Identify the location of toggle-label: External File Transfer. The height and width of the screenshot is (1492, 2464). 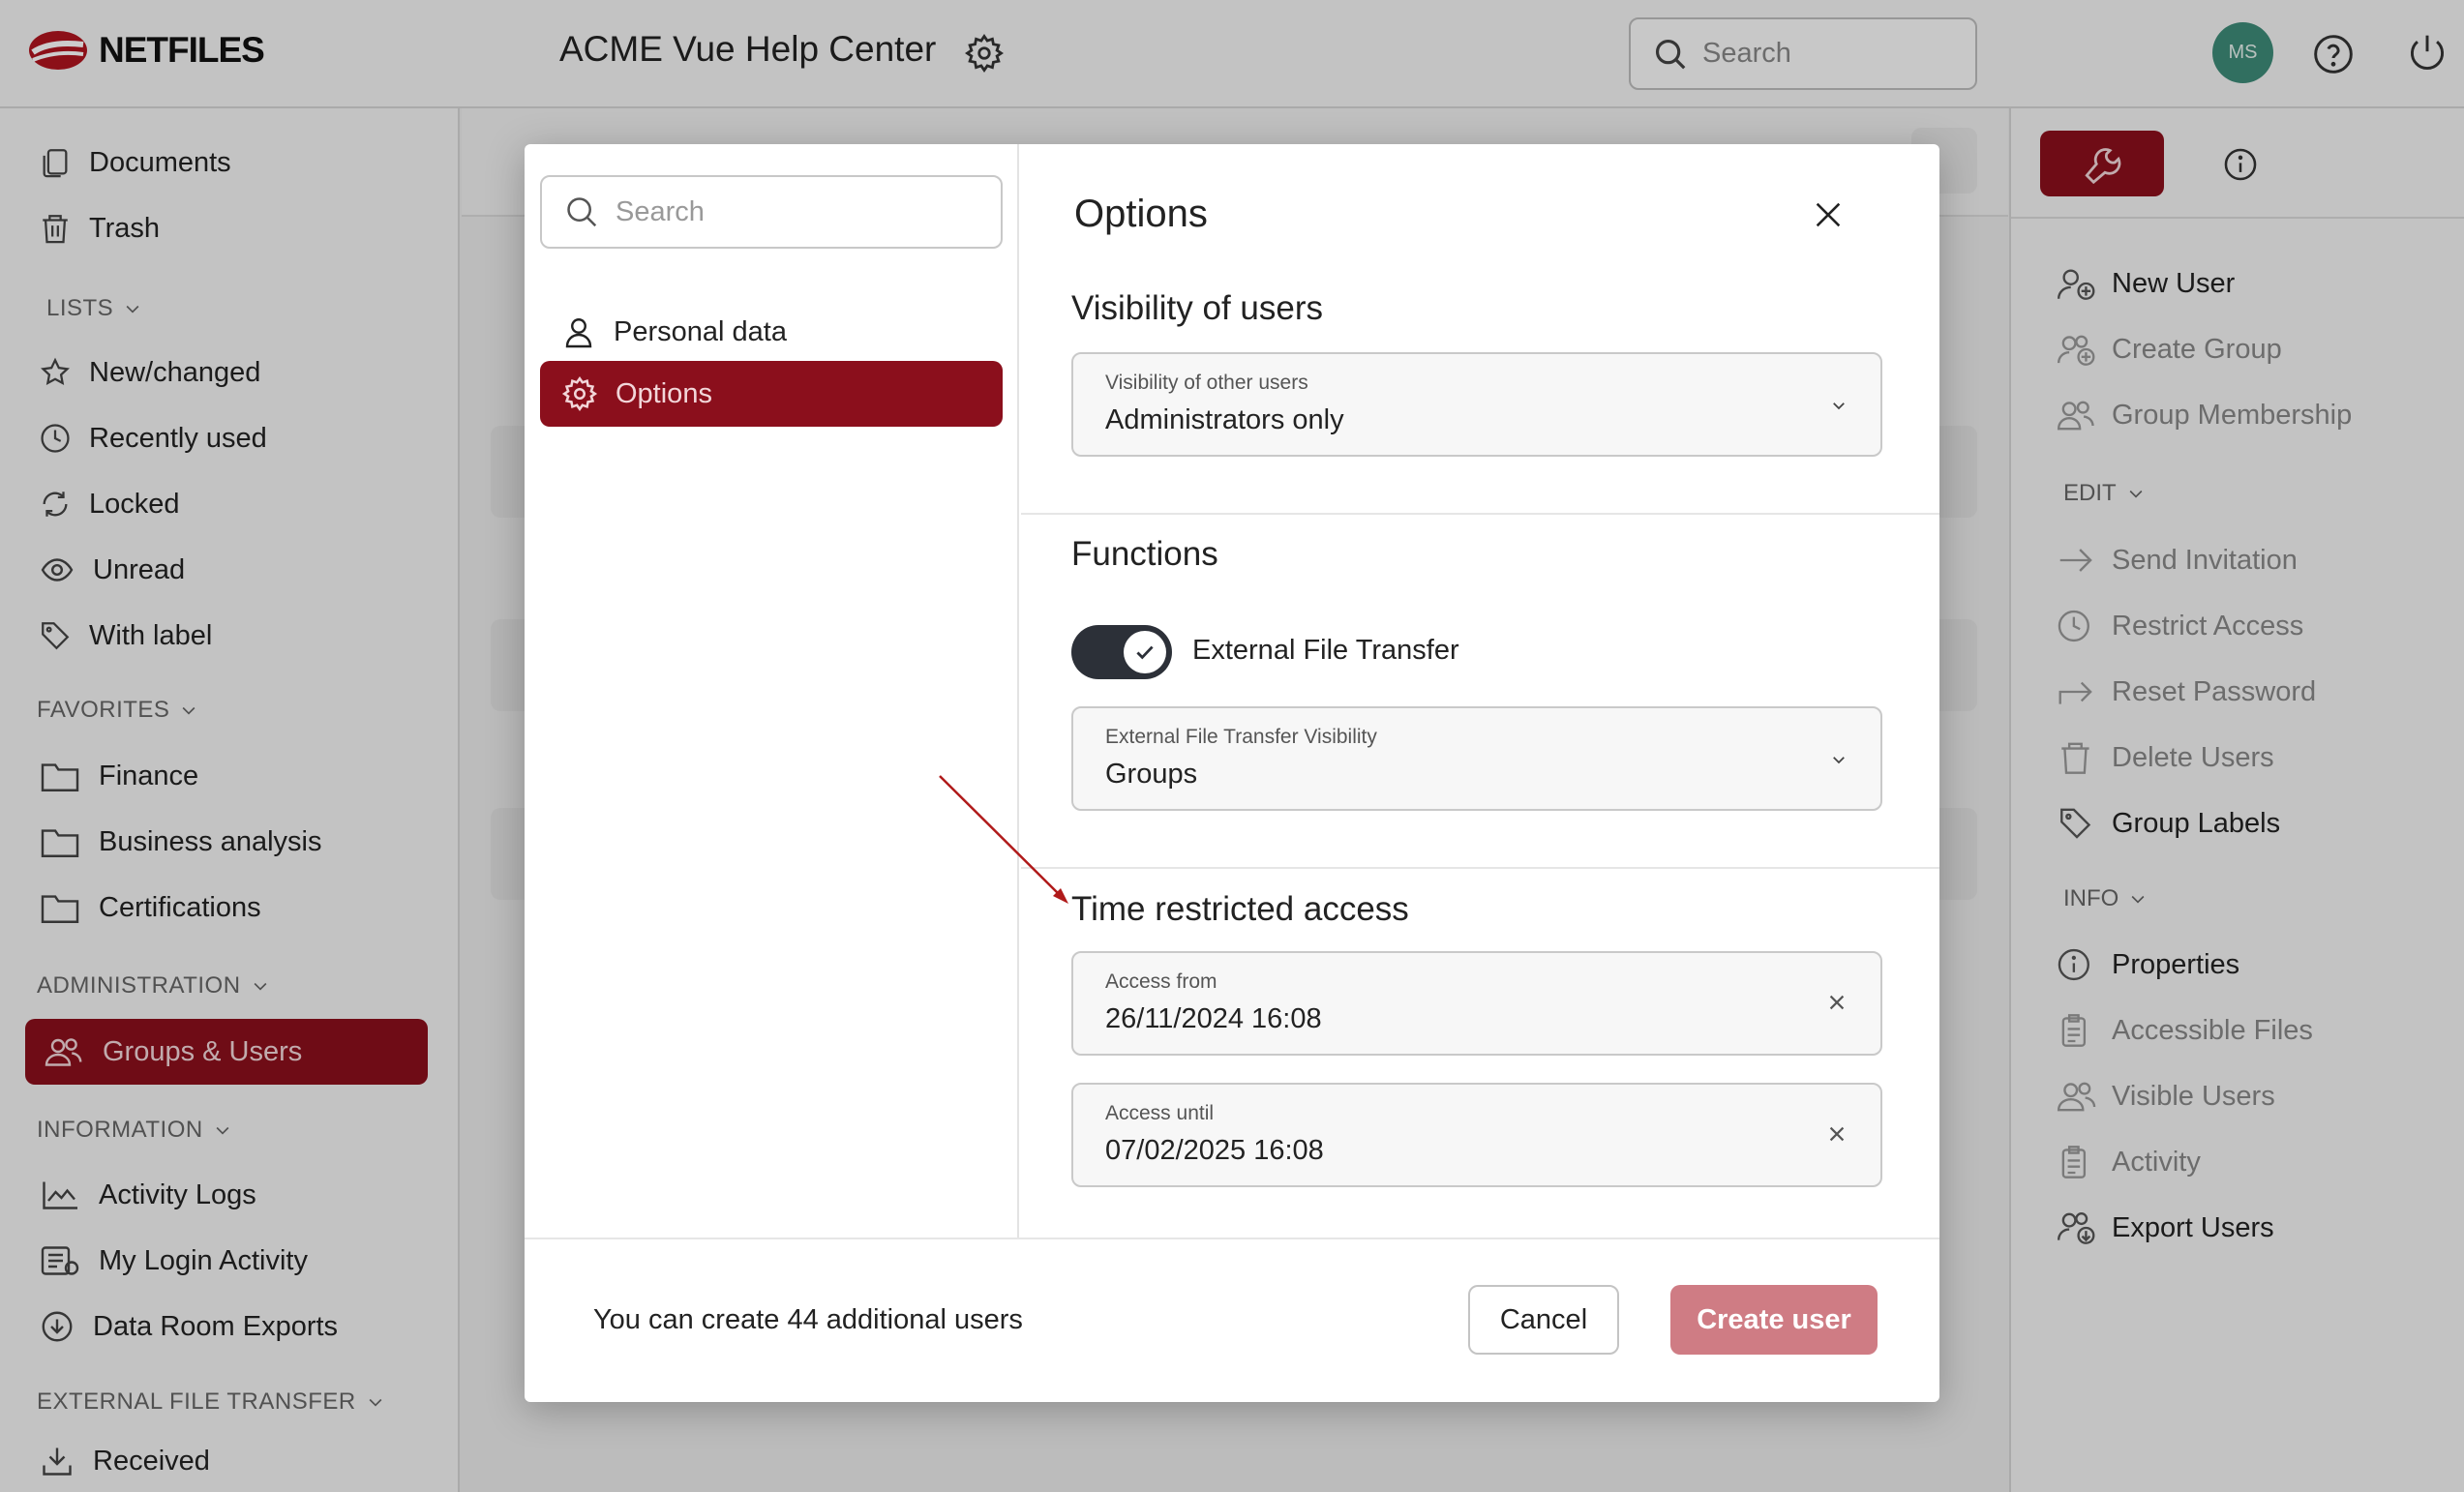
(1325, 650).